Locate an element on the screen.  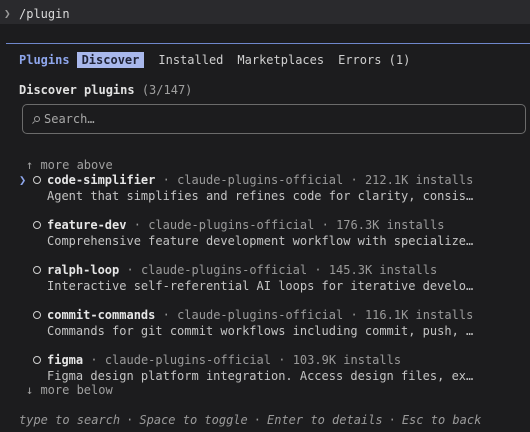
plugin-installs: 103.9K installs is located at coordinates (347, 360).